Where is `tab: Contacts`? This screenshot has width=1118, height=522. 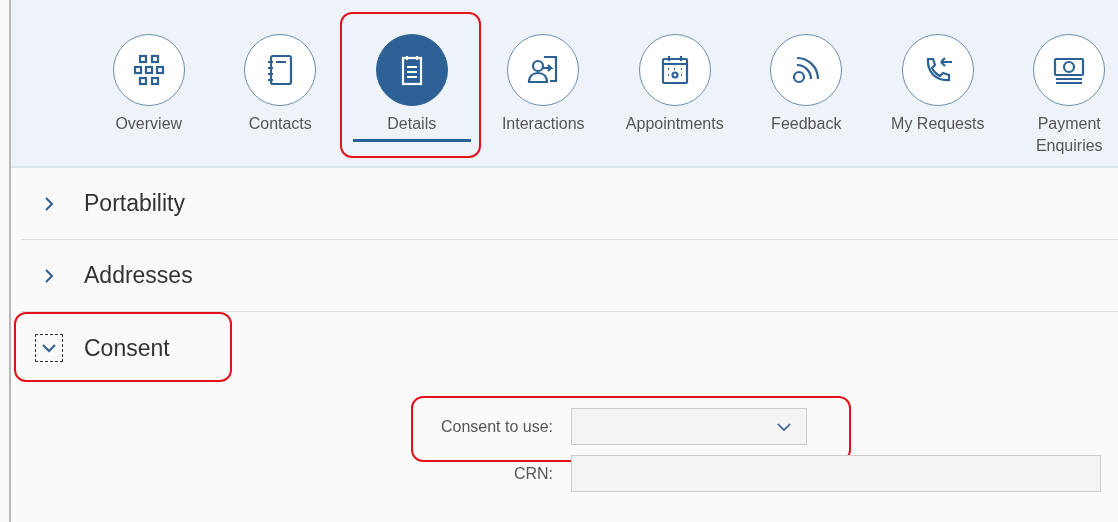
tab: Contacts is located at coordinates (280, 100).